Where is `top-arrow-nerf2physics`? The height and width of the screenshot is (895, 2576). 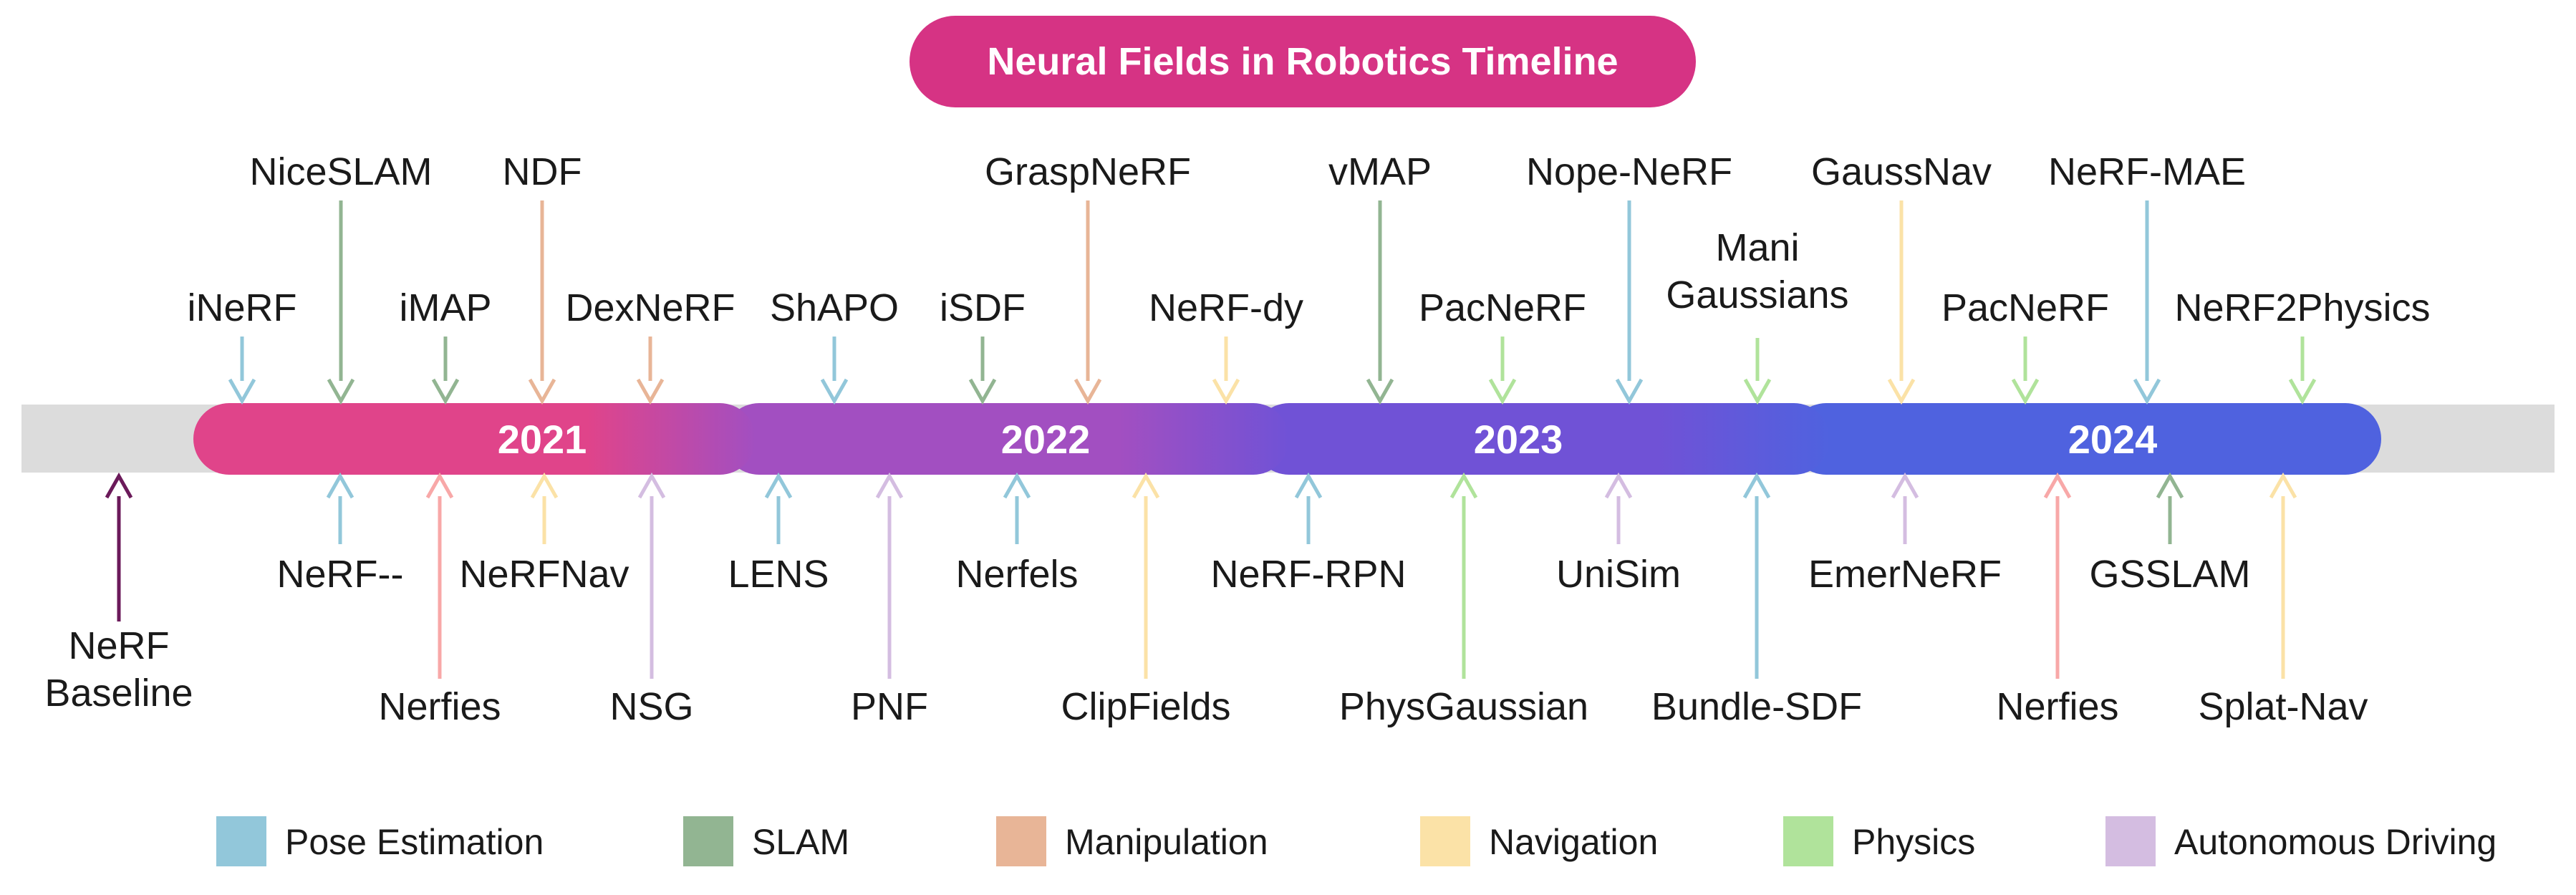
top-arrow-nerf2physics is located at coordinates (2302, 371).